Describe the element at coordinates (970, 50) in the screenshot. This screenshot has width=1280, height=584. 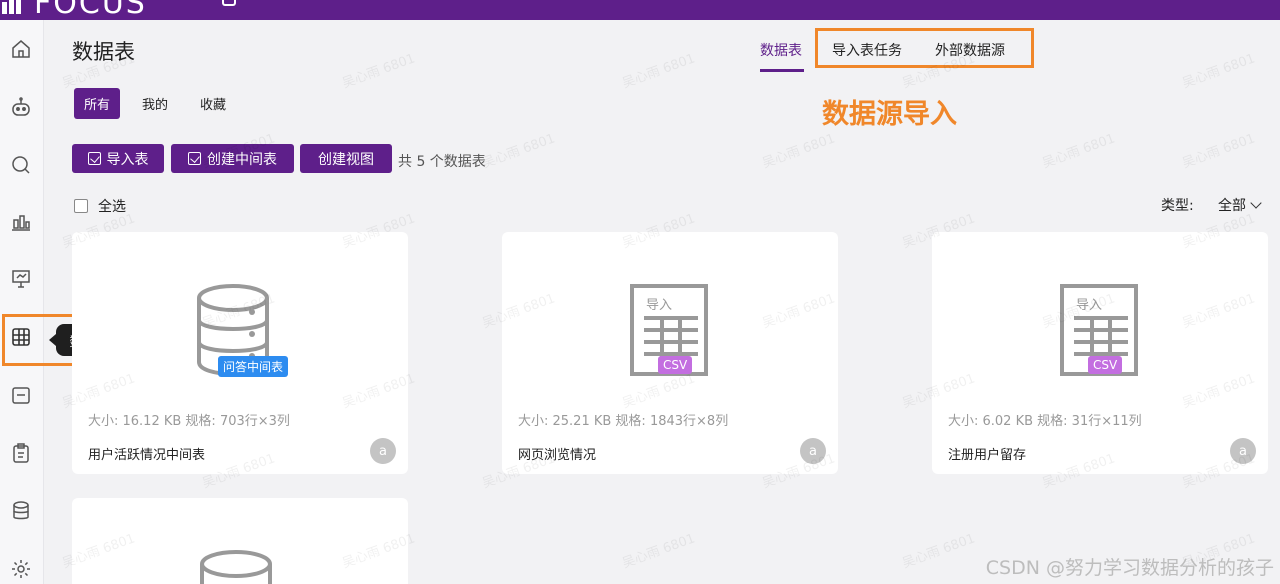
I see `tab-external-sources: 外部数据源` at that location.